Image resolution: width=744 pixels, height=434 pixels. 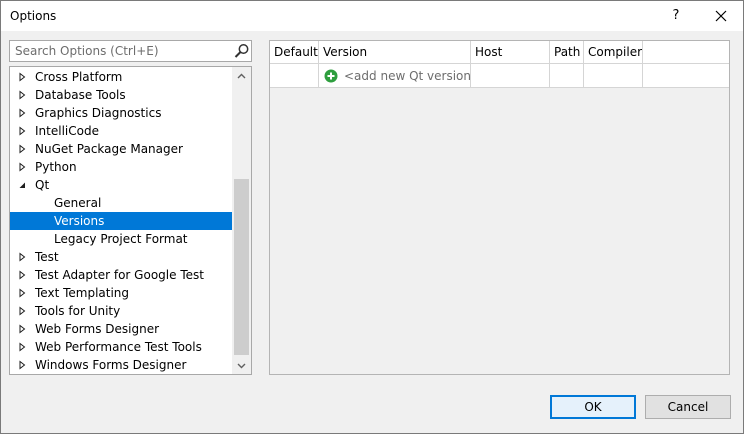 I want to click on tree-item: Cross Platform, so click(x=121, y=77).